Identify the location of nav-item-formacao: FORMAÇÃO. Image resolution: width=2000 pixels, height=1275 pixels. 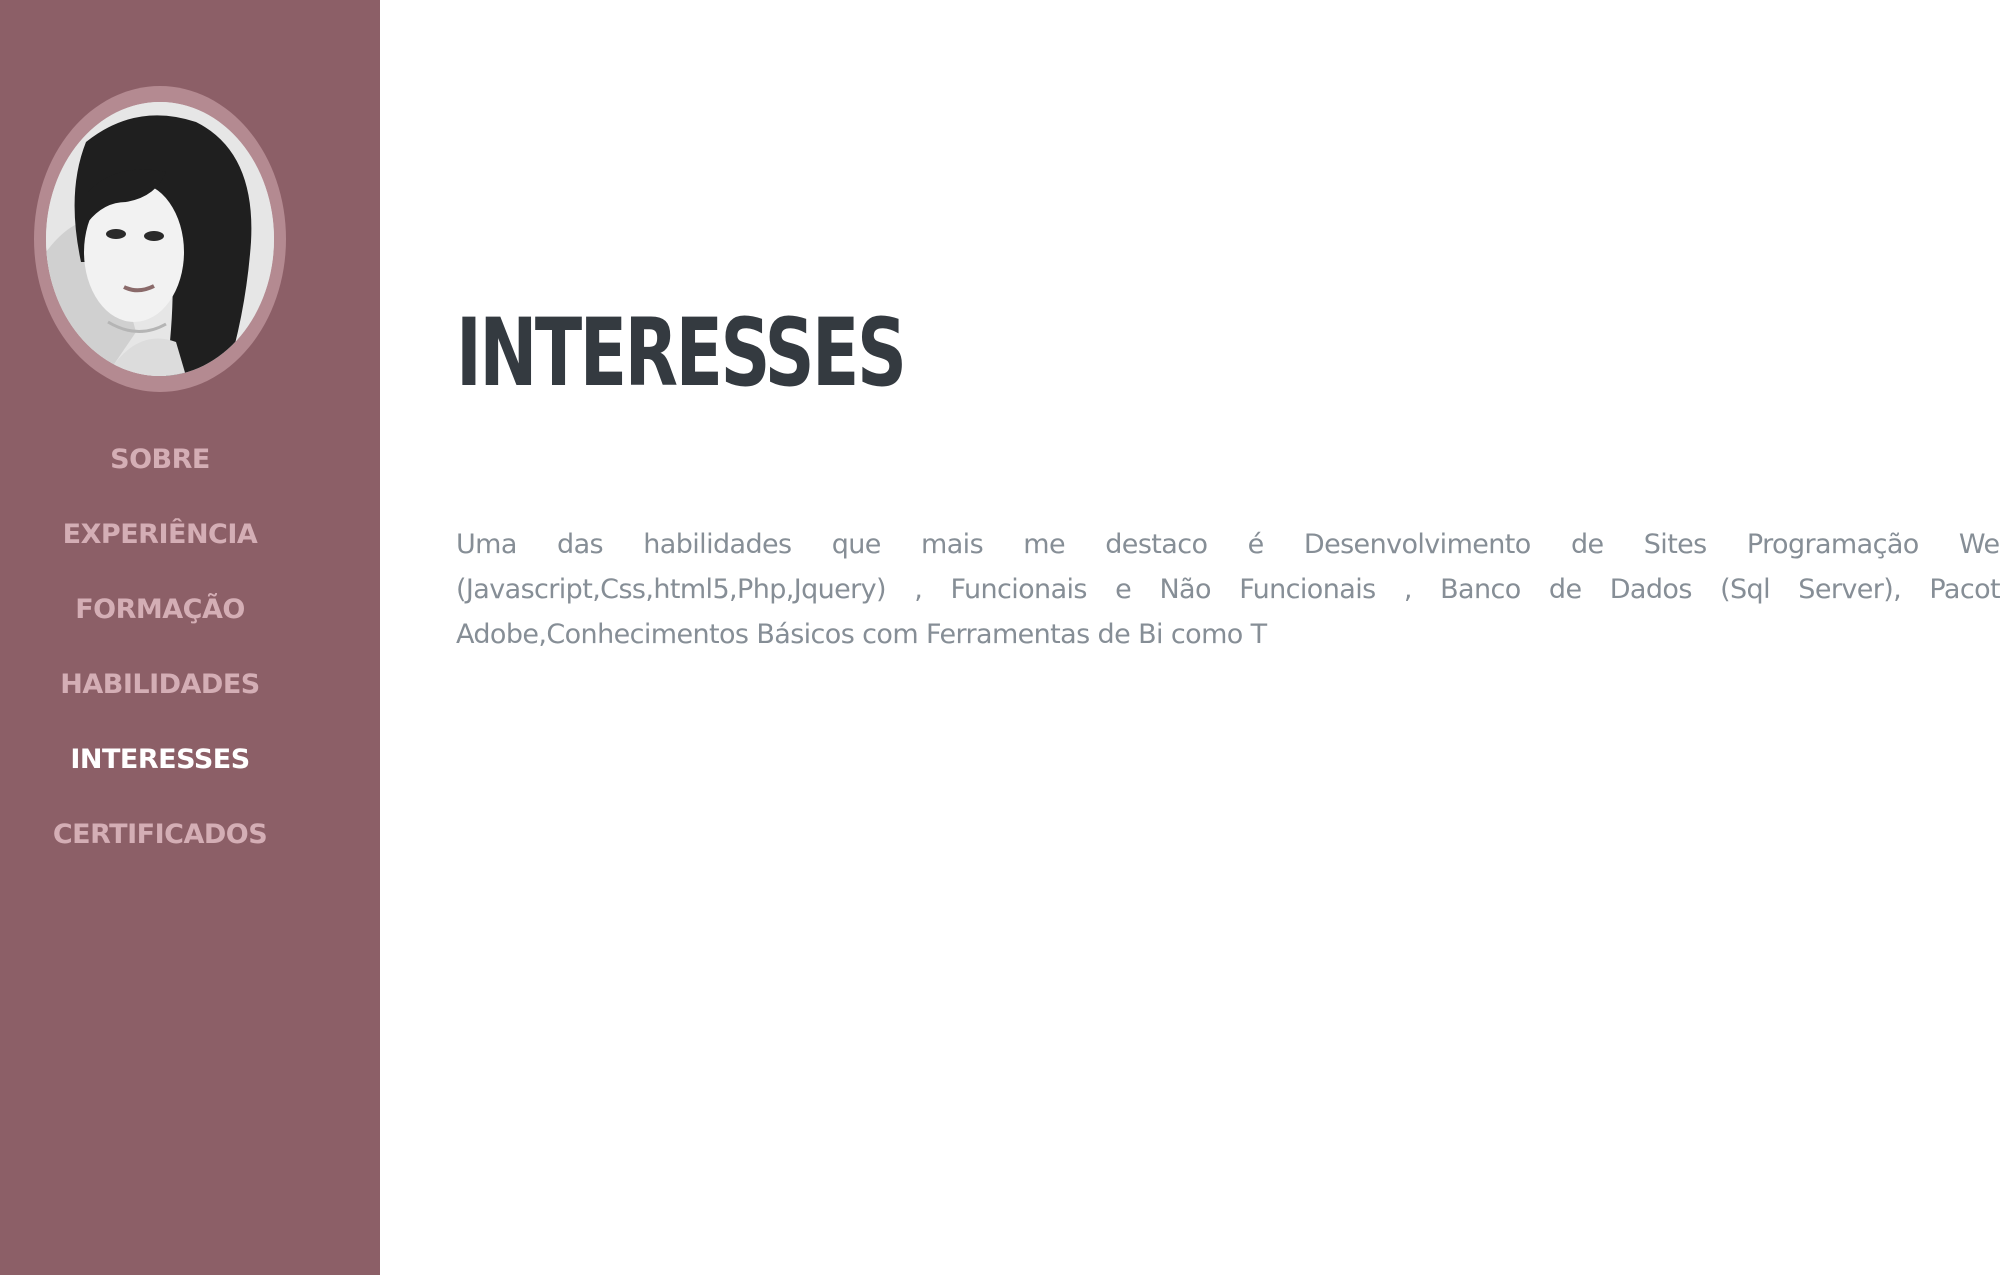
(160, 627).